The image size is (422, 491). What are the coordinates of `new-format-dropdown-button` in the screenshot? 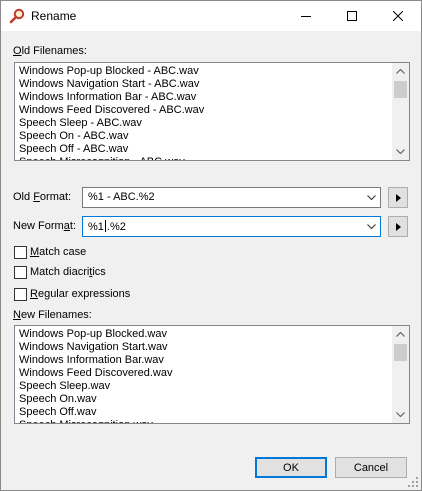 It's located at (371, 226).